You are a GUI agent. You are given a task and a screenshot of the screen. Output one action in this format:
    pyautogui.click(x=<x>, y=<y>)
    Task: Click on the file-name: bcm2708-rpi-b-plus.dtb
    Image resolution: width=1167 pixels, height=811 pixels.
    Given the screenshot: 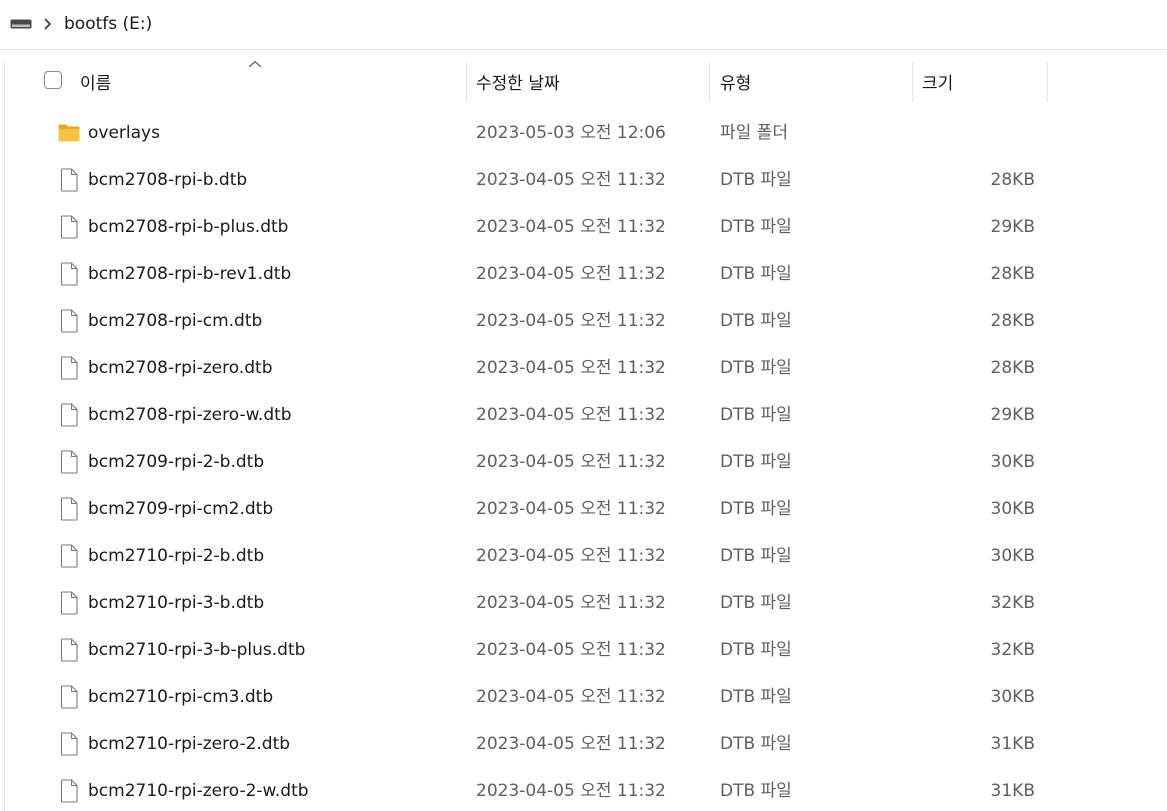 What is the action you would take?
    pyautogui.click(x=188, y=227)
    